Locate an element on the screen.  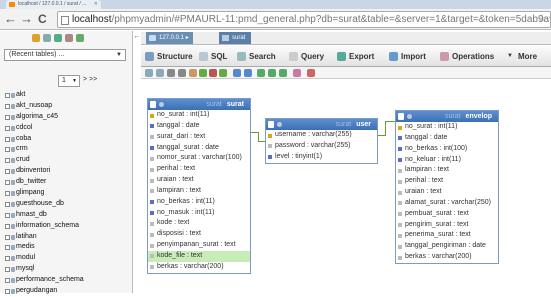
column-row: alamat_surat : varchar(250) is located at coordinates (447, 203).